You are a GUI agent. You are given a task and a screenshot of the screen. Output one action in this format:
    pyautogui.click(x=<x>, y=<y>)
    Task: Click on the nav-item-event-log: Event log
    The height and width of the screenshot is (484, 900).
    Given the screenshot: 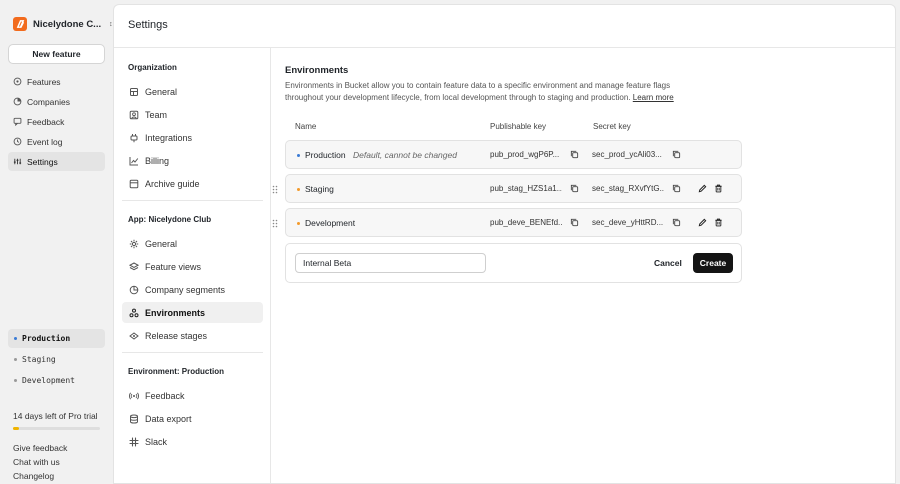 What is the action you would take?
    pyautogui.click(x=56, y=141)
    